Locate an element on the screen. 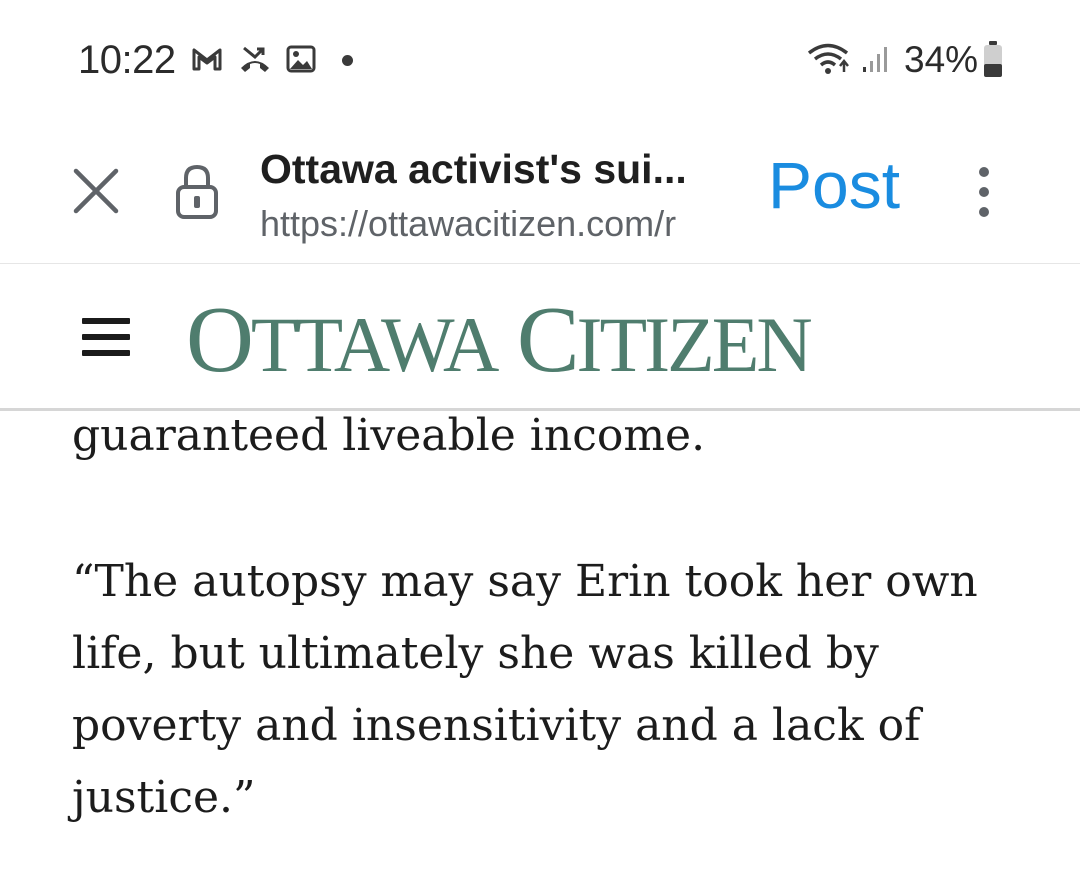 This screenshot has height=872, width=1080. status-bar: 10:22 34% is located at coordinates (540, 60).